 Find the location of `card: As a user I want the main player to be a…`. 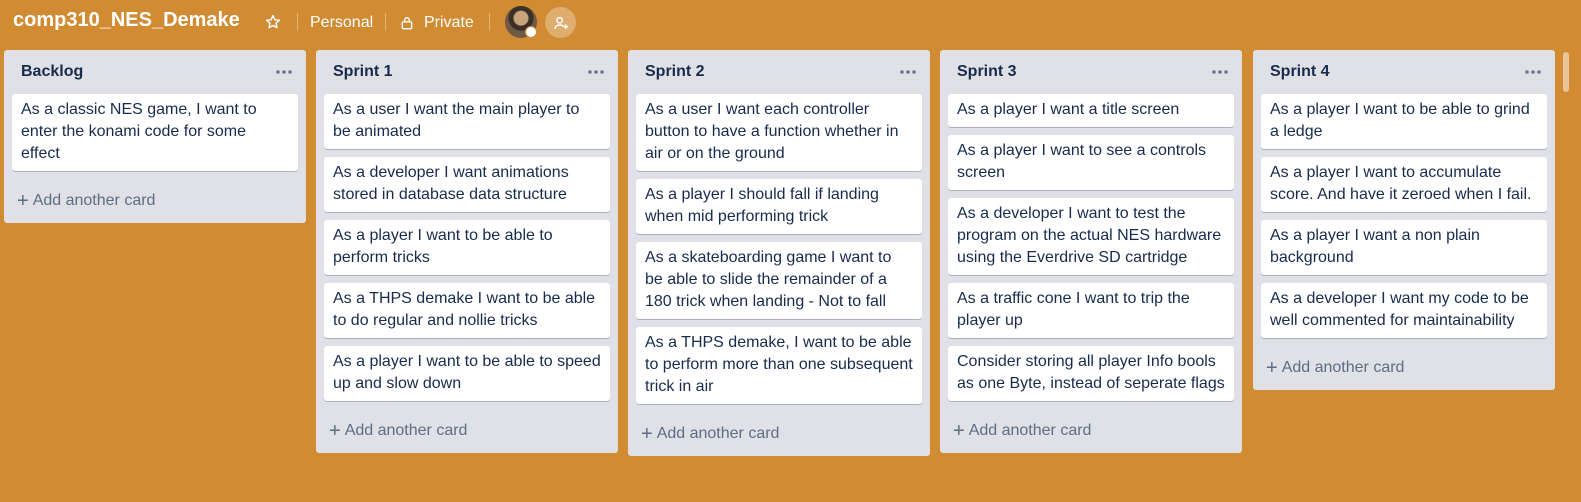

card: As a user I want the main player to be a… is located at coordinates (467, 121).